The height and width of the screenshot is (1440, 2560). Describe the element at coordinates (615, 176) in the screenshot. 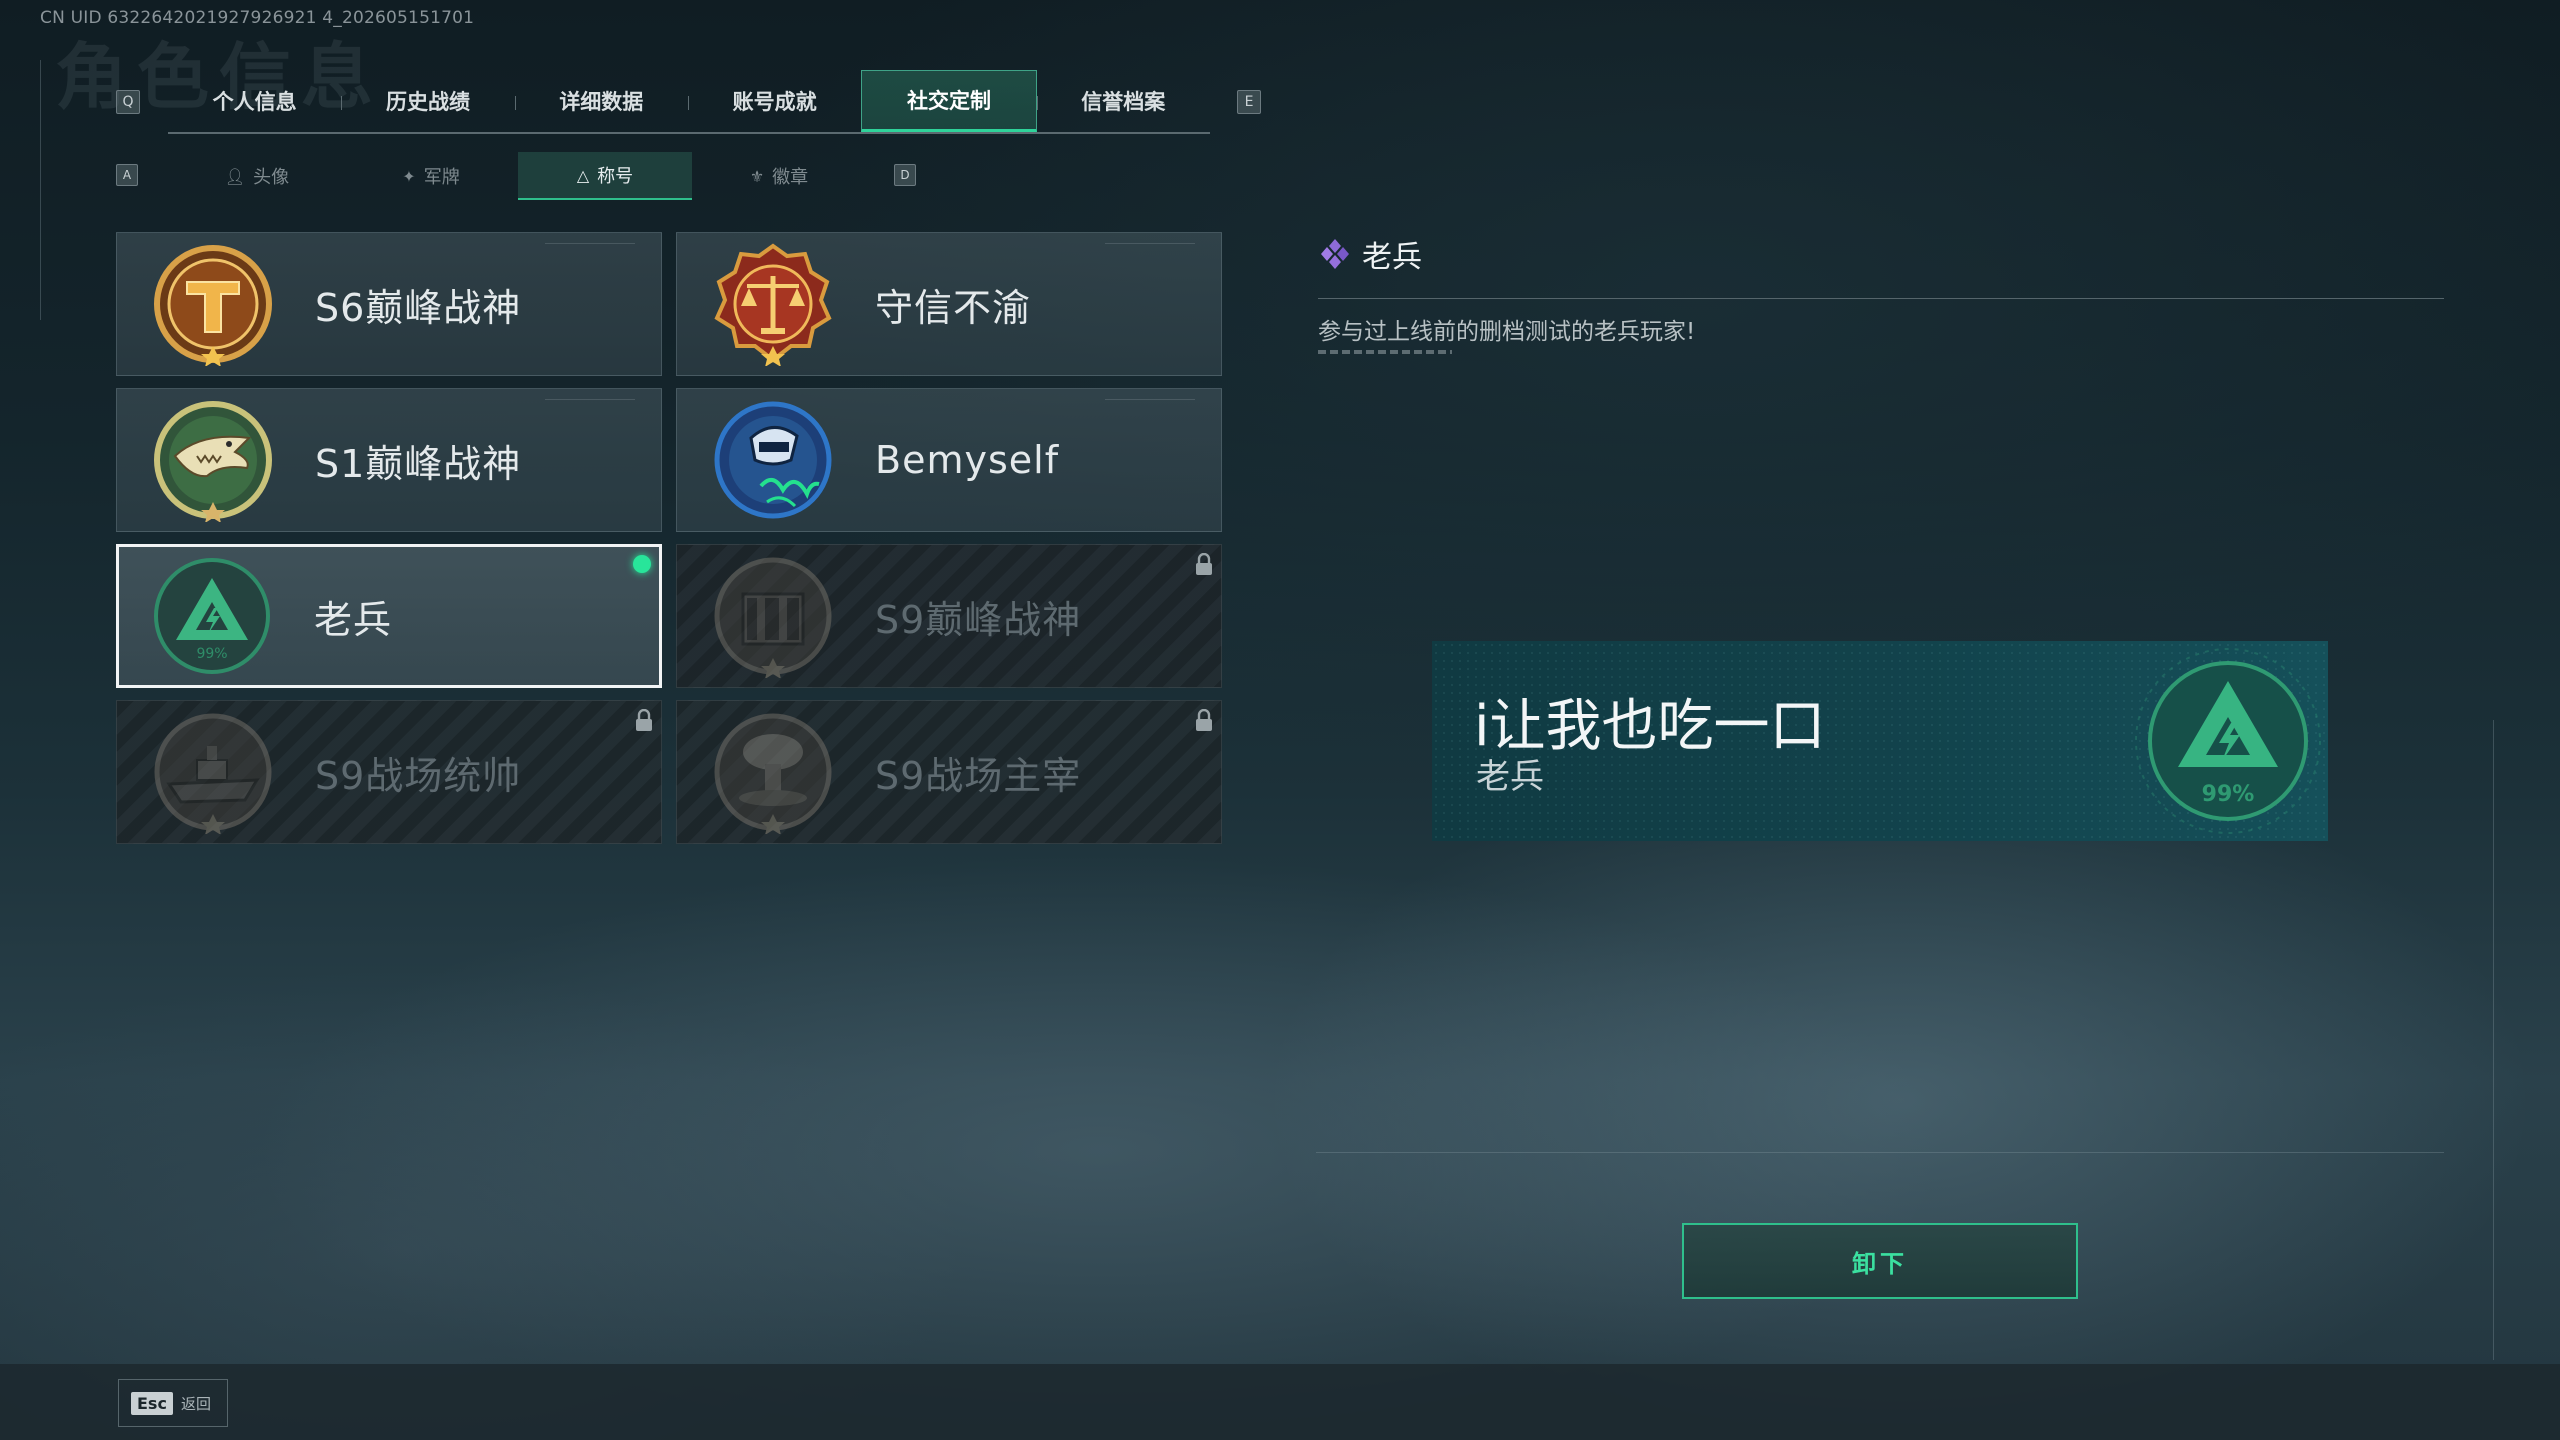

I see `subtab-title-label: 称号` at that location.